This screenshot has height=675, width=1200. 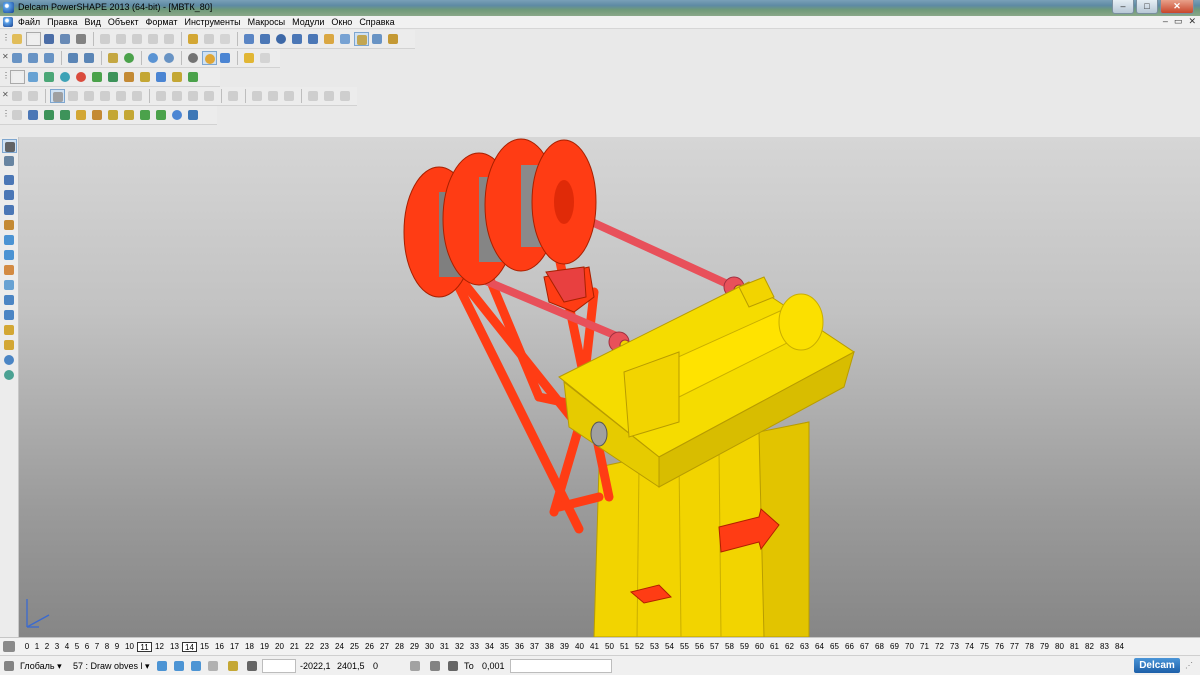 I want to click on layer-number: 61, so click(x=774, y=647).